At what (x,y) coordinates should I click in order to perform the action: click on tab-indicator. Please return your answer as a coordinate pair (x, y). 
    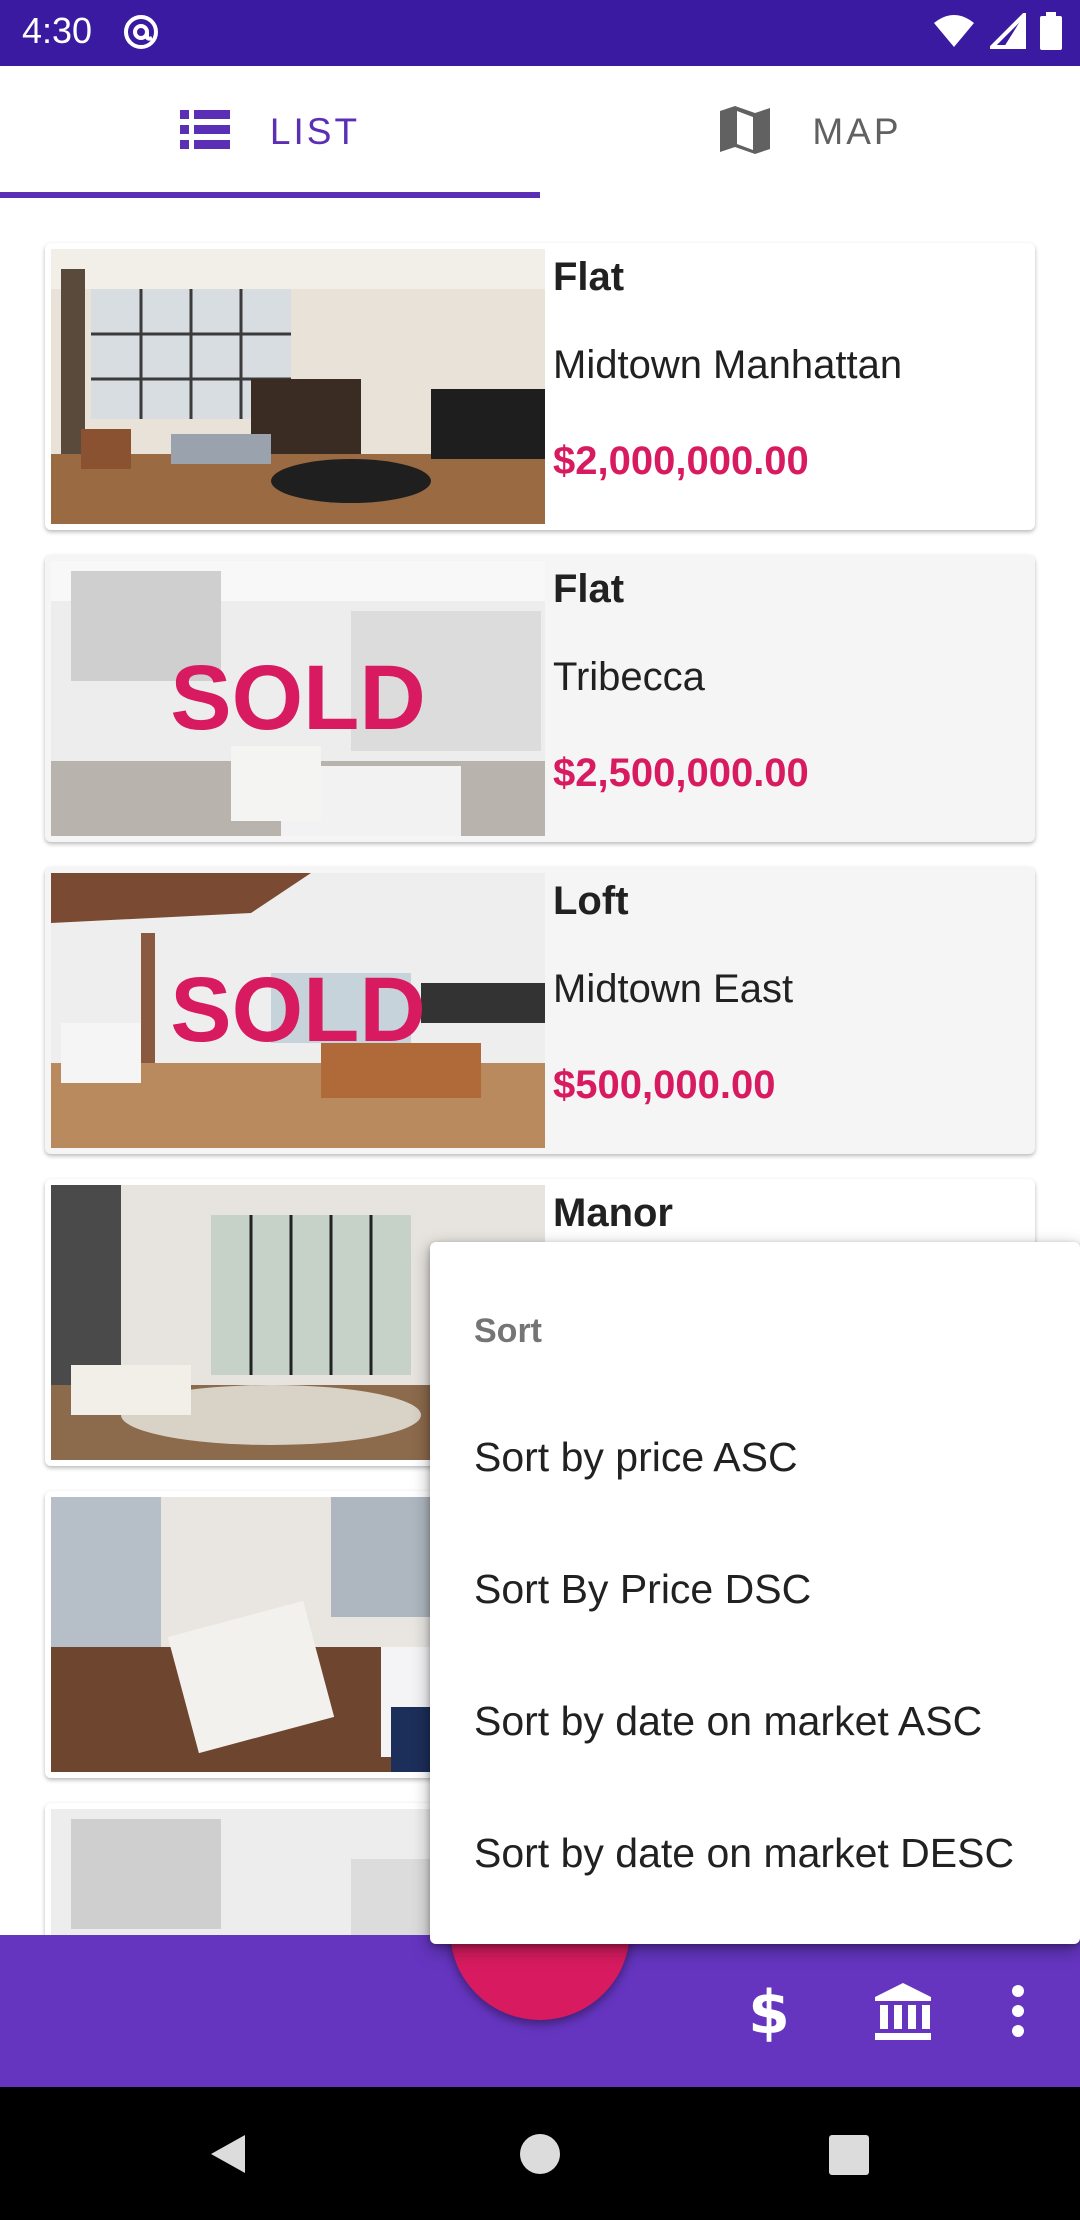
    Looking at the image, I should click on (270, 195).